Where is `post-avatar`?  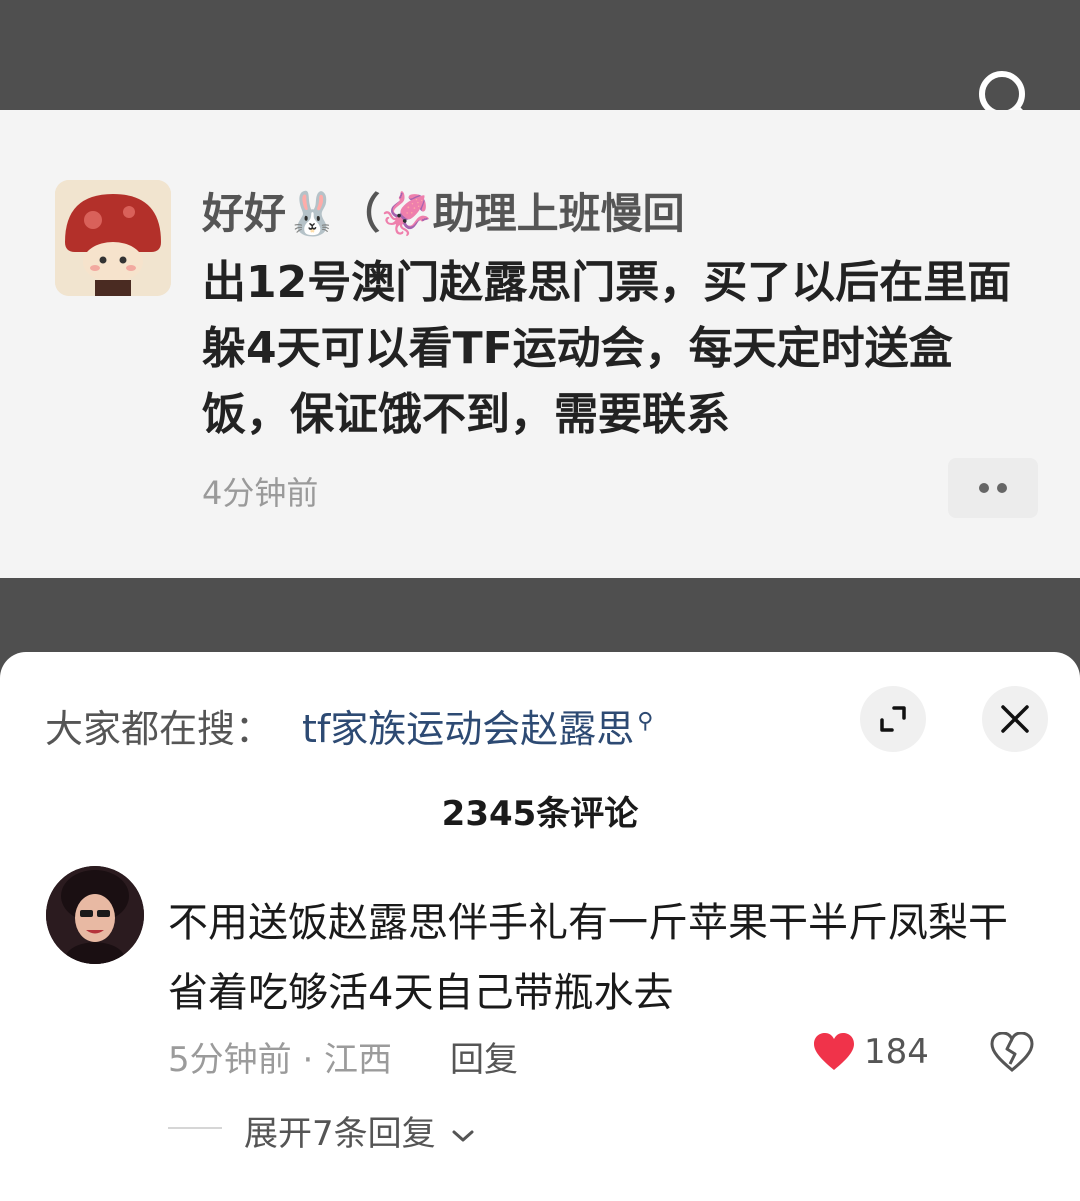
post-avatar is located at coordinates (113, 238).